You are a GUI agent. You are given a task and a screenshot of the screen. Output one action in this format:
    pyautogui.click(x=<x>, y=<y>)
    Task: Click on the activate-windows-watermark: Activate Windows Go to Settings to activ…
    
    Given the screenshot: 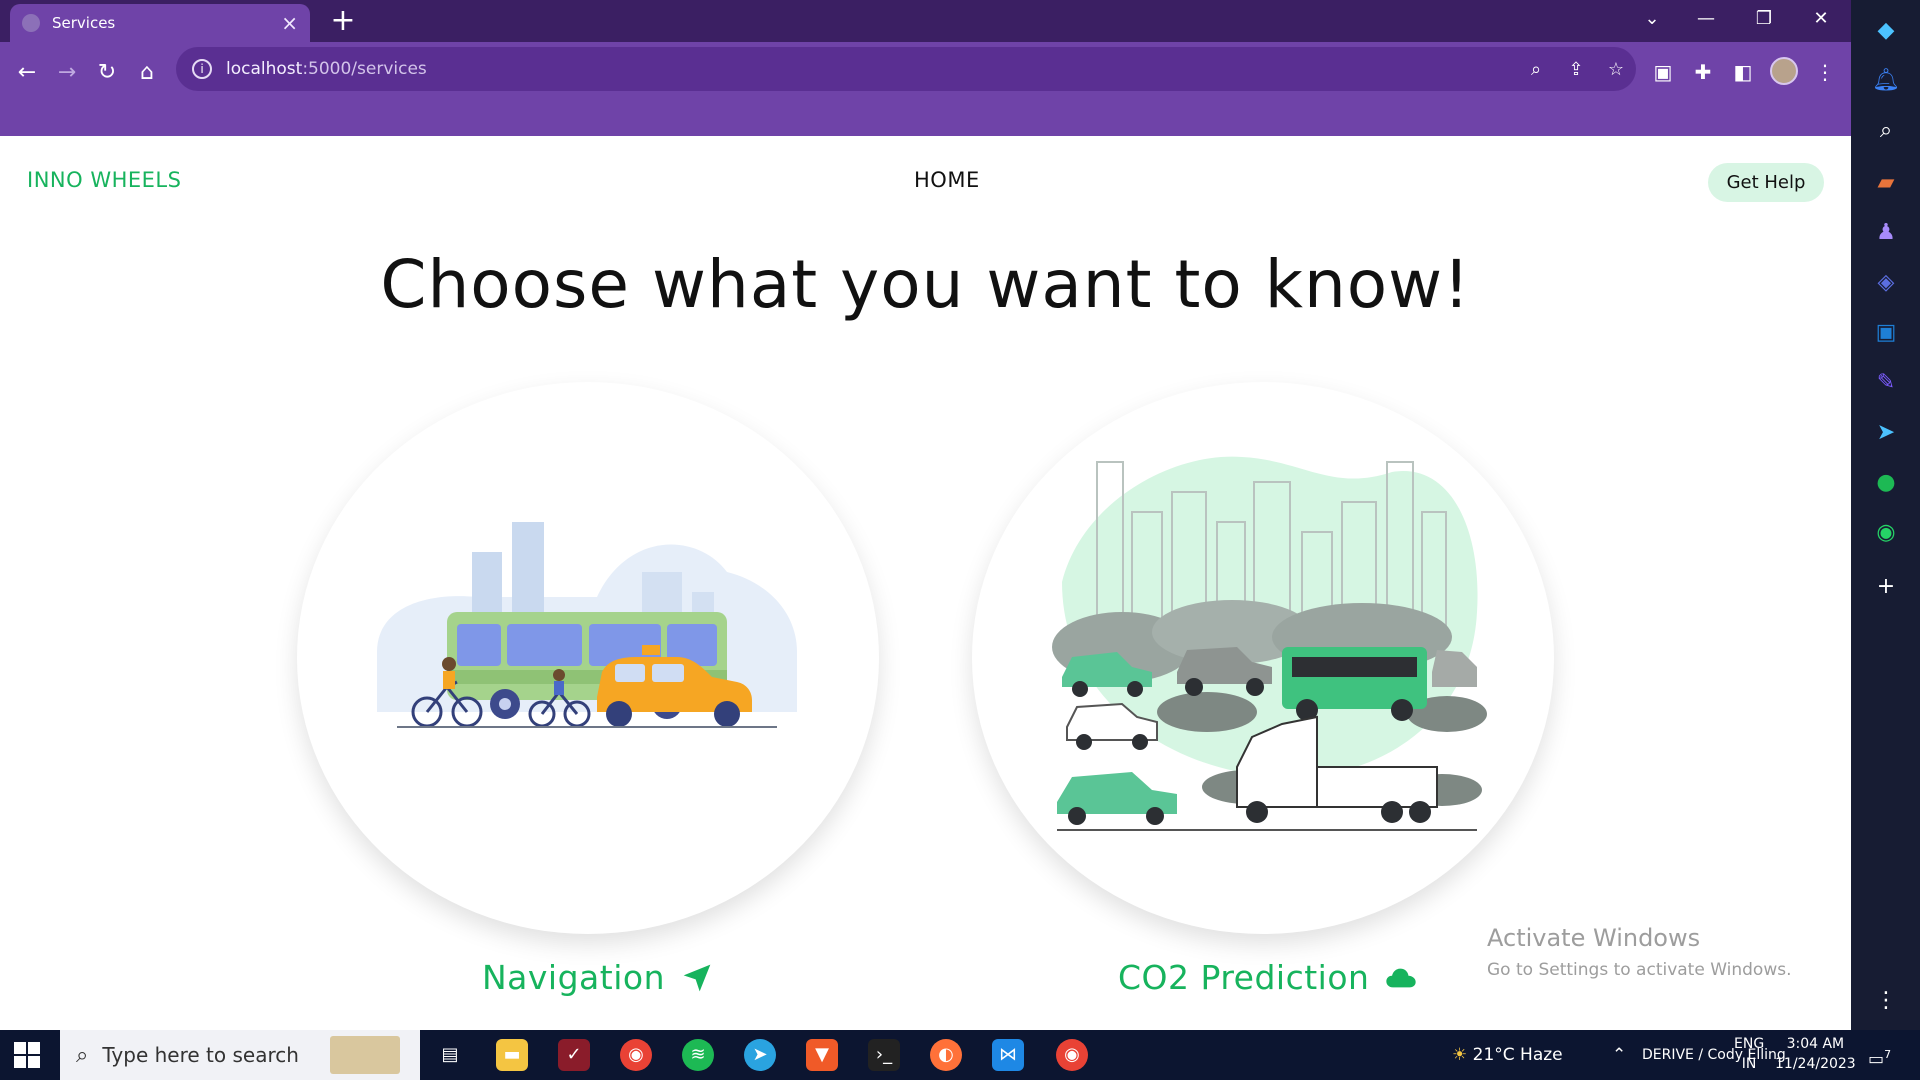 What is the action you would take?
    pyautogui.click(x=1639, y=952)
    